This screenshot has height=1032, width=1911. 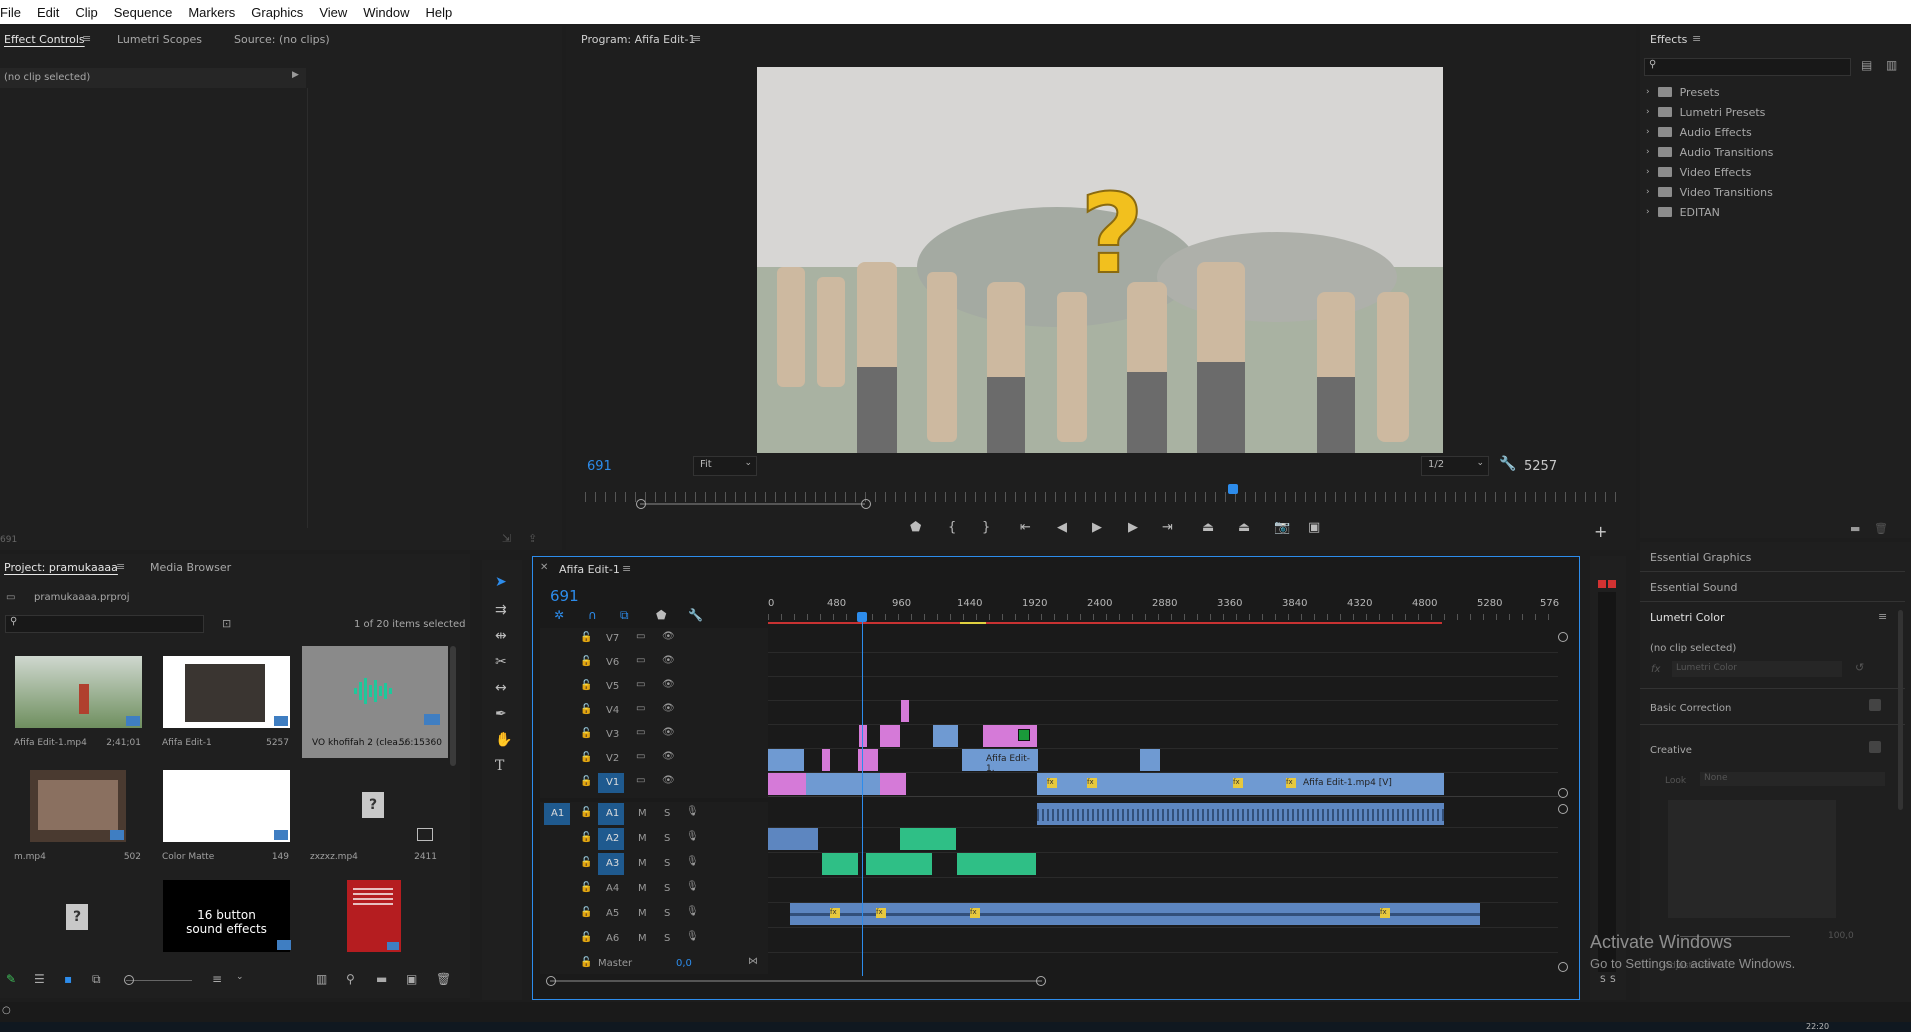 What do you see at coordinates (226, 623) in the screenshot?
I see `find-bin-icon: ⊡` at bounding box center [226, 623].